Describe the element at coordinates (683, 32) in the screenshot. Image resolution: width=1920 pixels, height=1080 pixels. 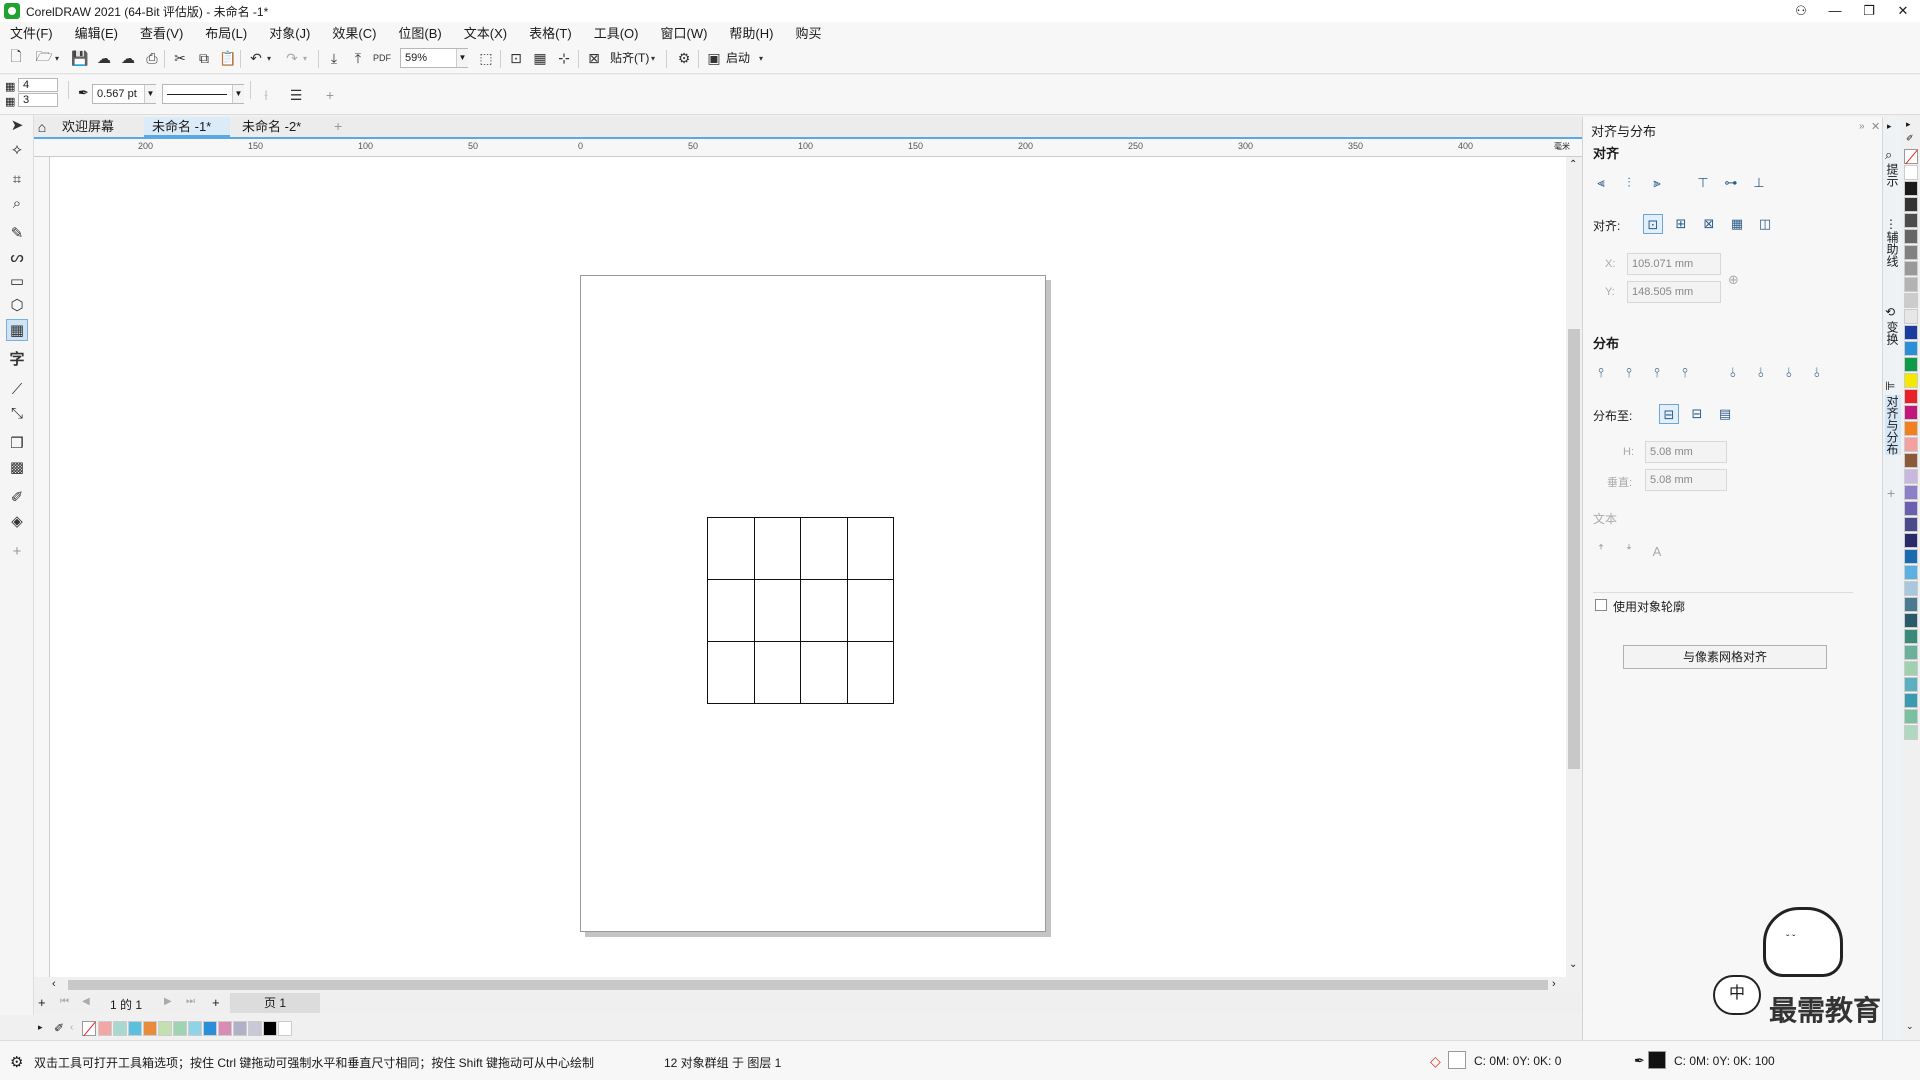
I see `menu-item: 窗口(W)` at that location.